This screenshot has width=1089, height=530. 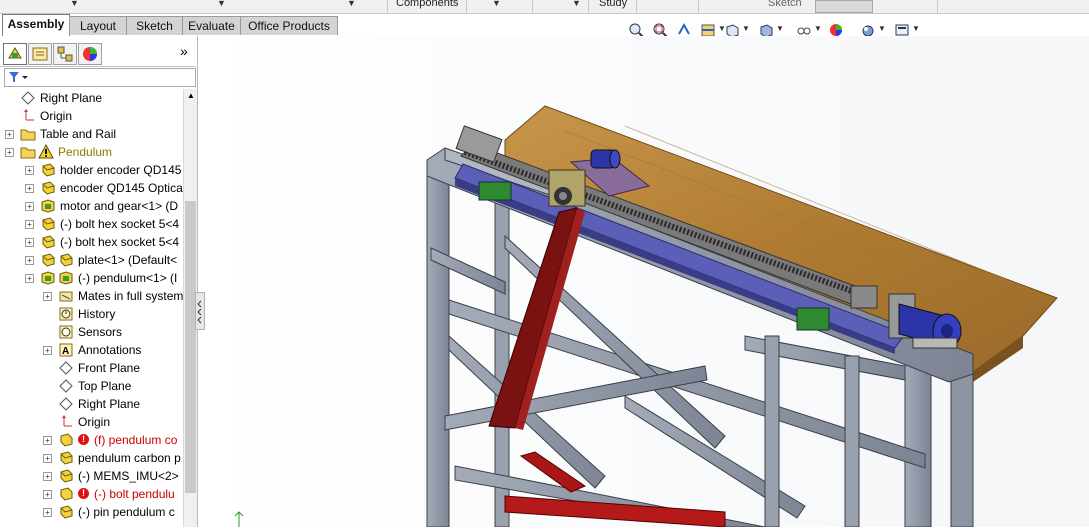 I want to click on tree-item: +! (f) pendulum co, so click(x=91, y=440).